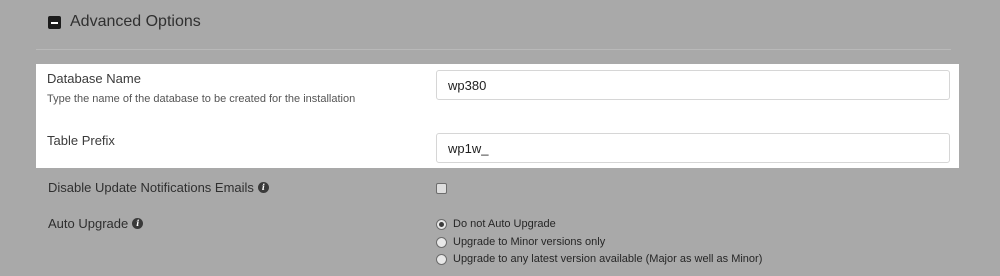  Describe the element at coordinates (529, 242) in the screenshot. I see `auto-upgrade-option-label: Upgrade to Minor versions only` at that location.